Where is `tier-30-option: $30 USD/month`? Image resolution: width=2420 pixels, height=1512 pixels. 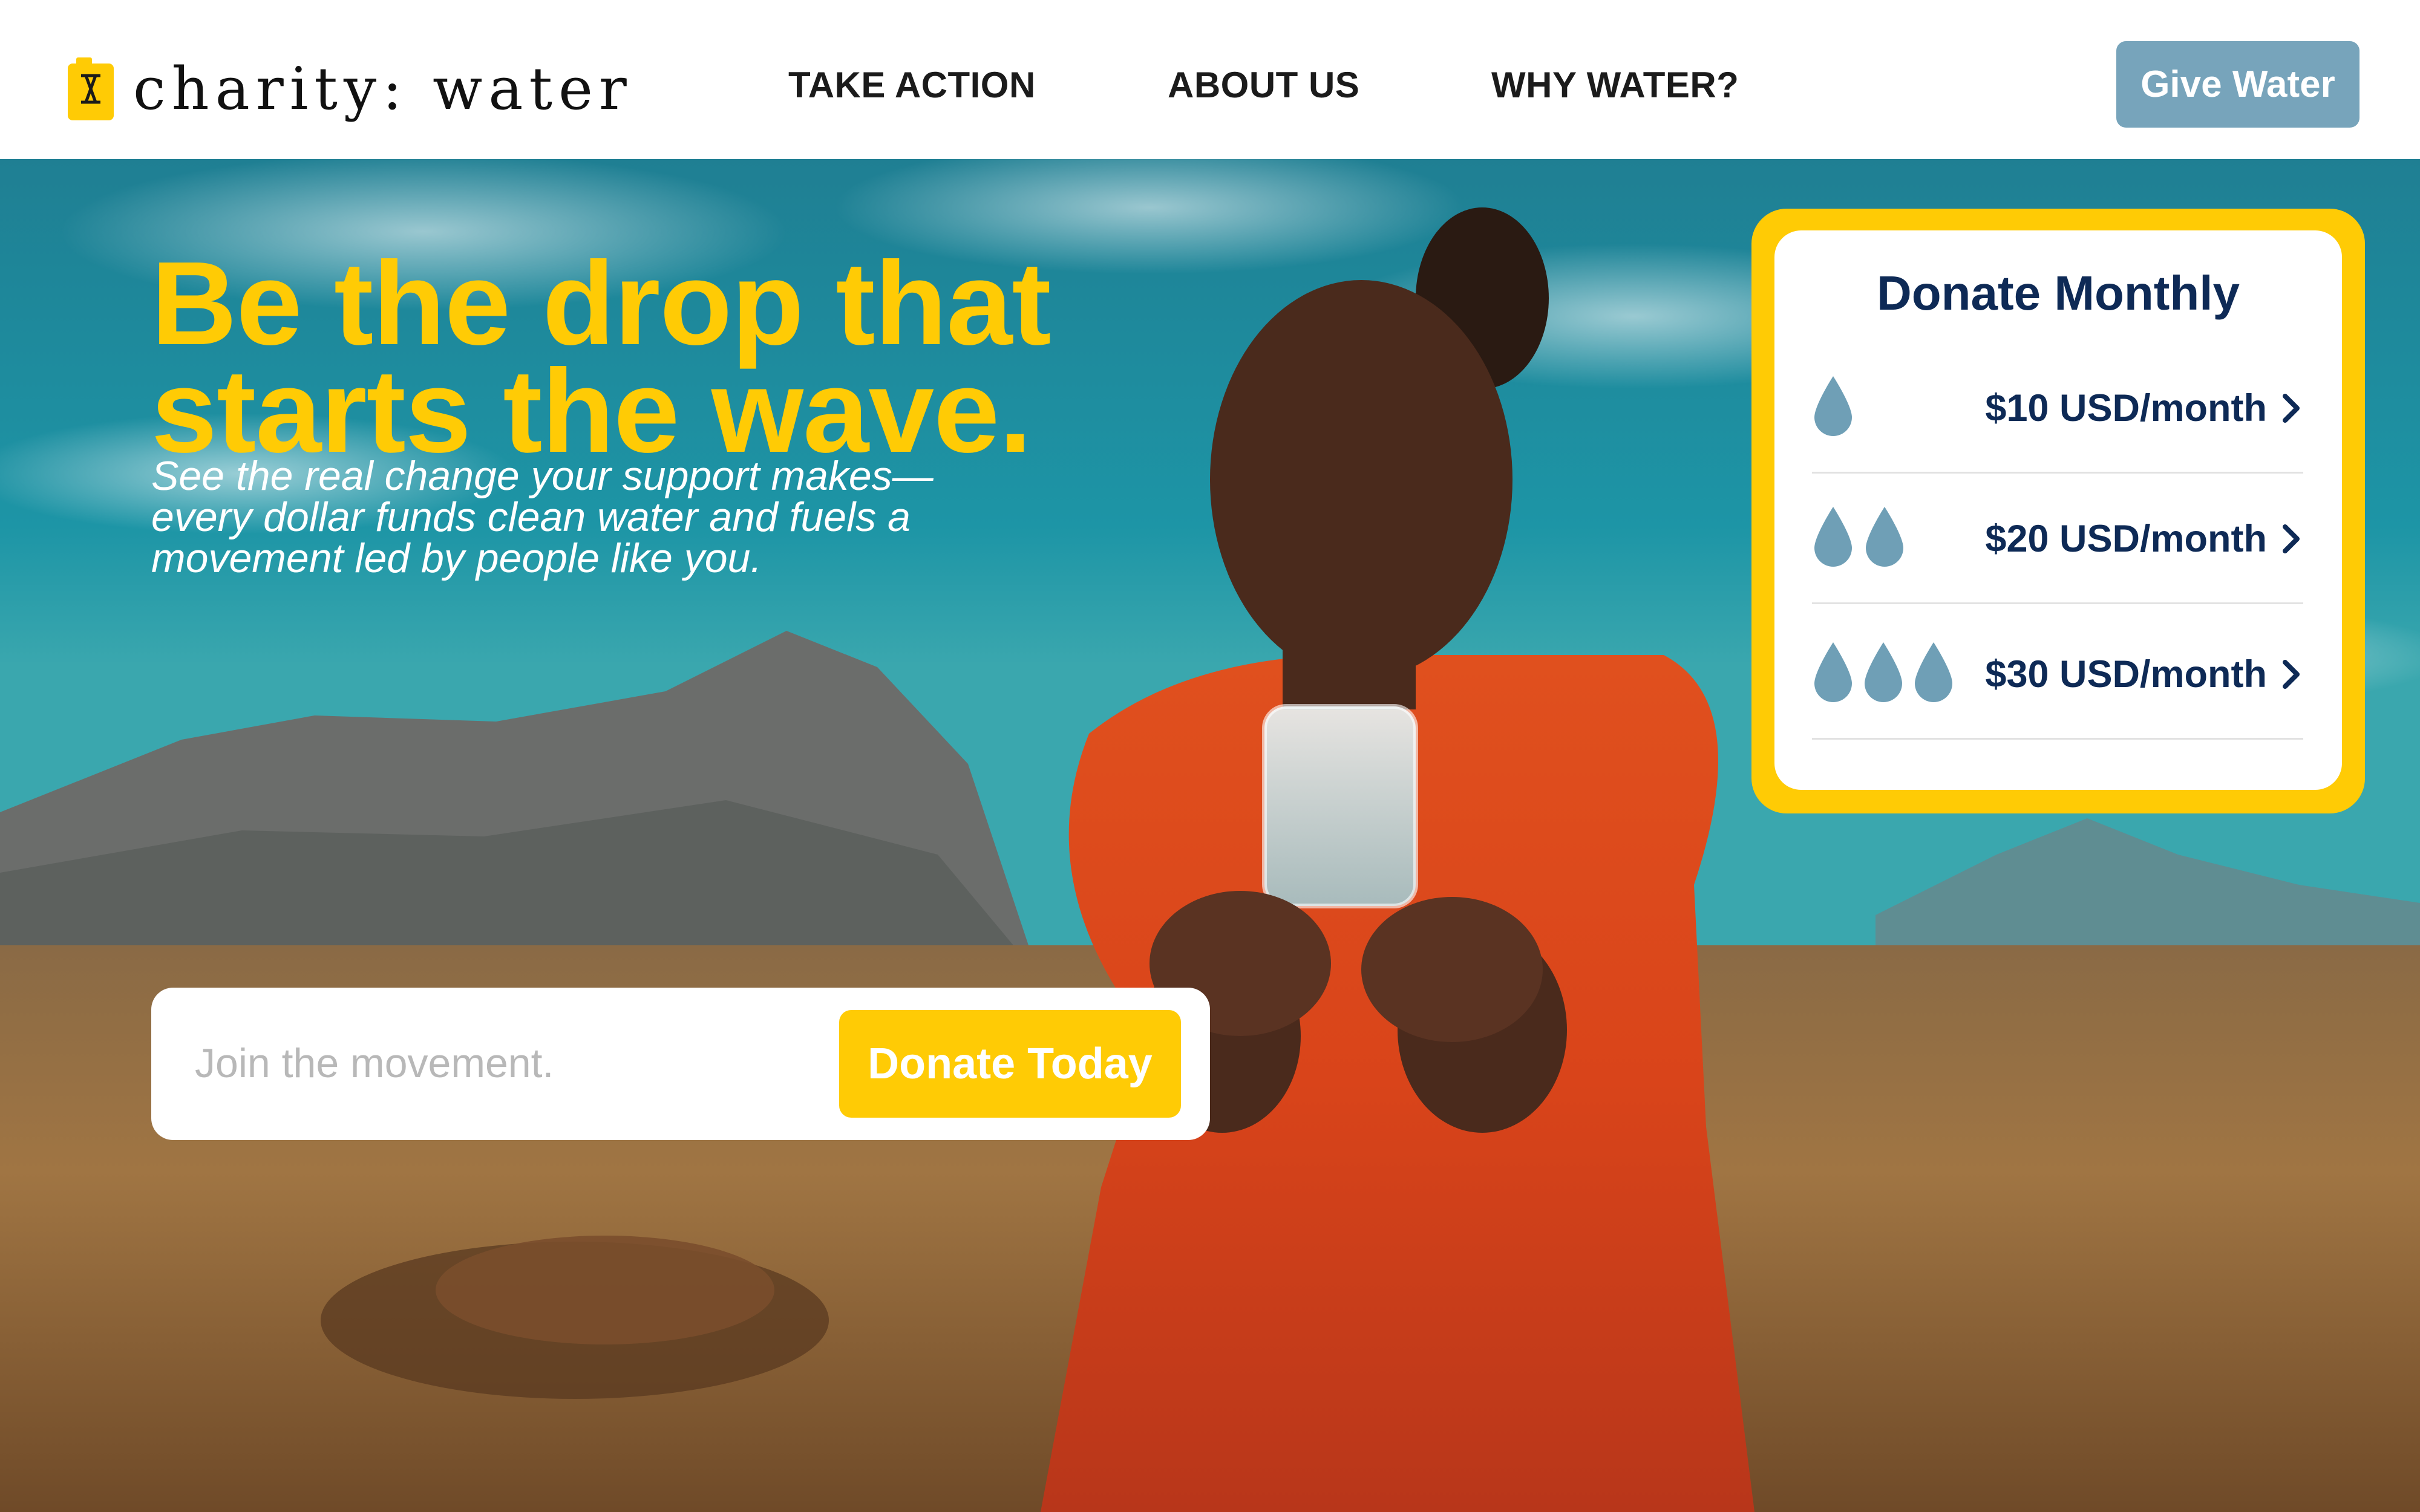
tier-30-option: $30 USD/month is located at coordinates (2057, 673).